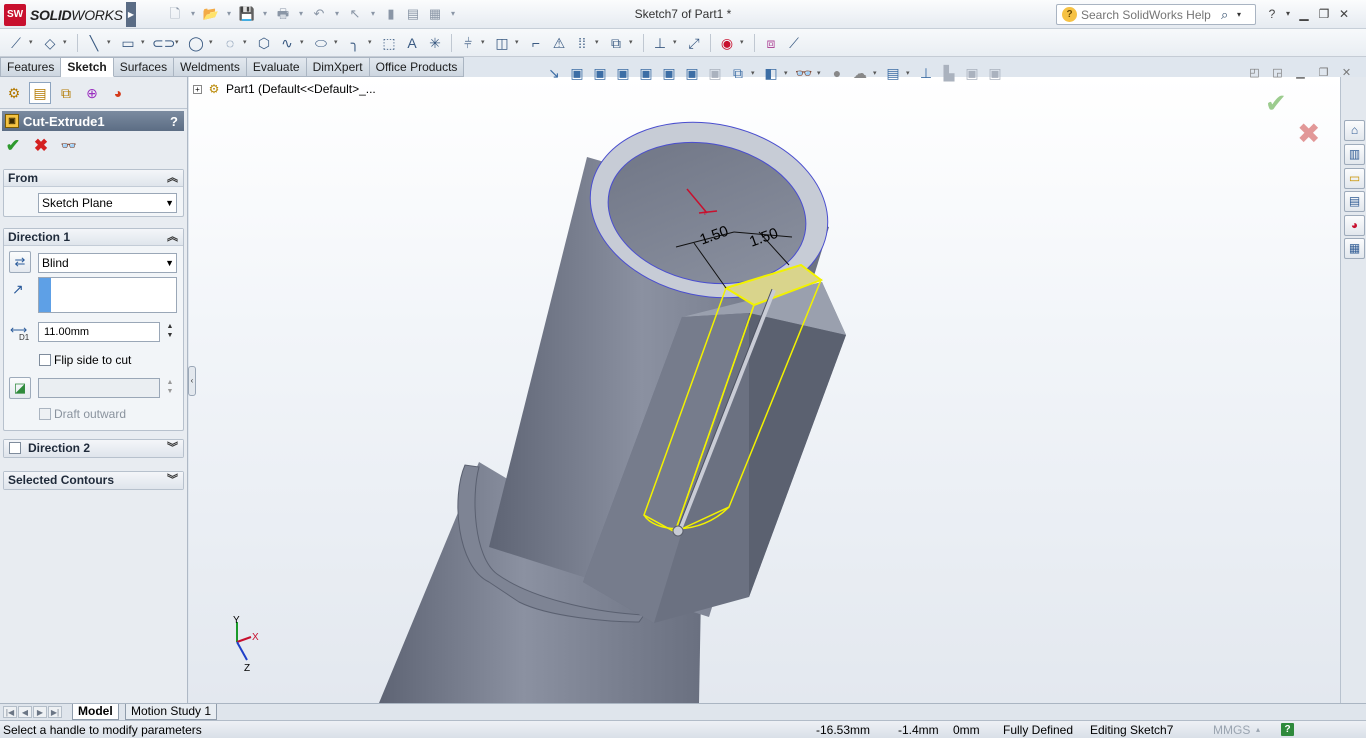 Image resolution: width=1366 pixels, height=738 pixels. What do you see at coordinates (616, 43) in the screenshot?
I see `move-entities-icon: ⧉` at bounding box center [616, 43].